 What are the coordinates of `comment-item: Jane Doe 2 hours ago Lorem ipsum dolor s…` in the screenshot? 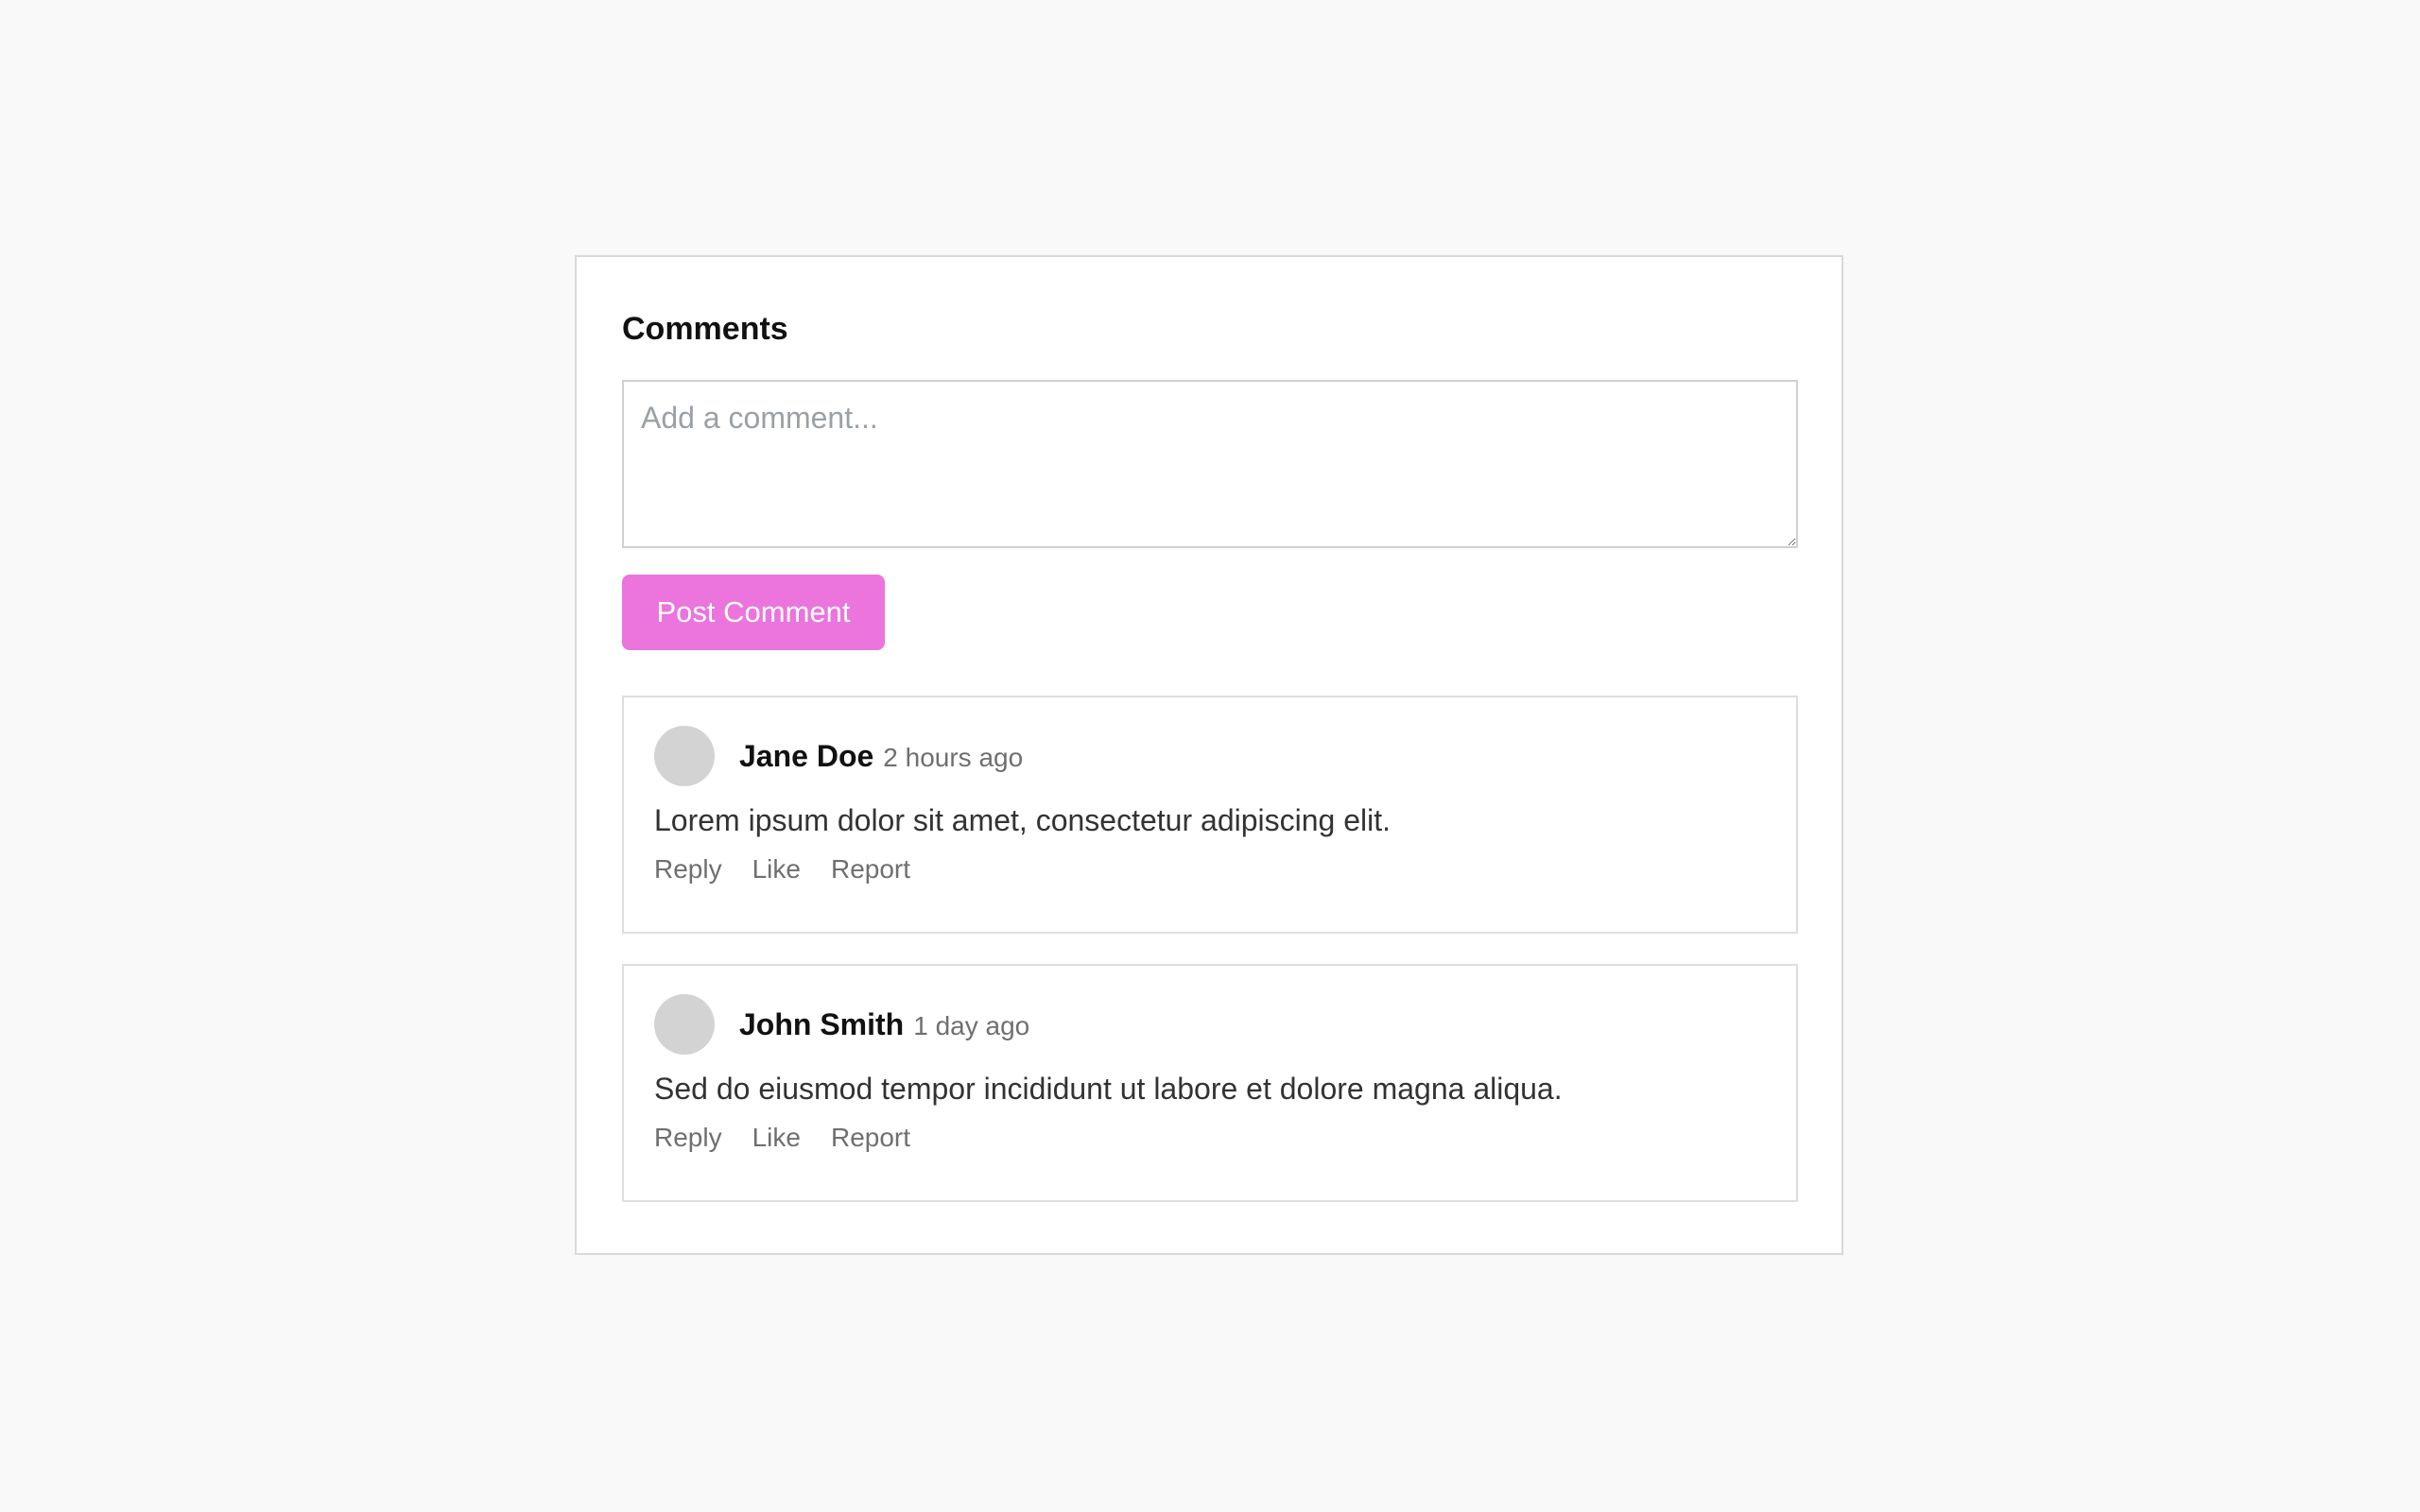 It's located at (1210, 815).